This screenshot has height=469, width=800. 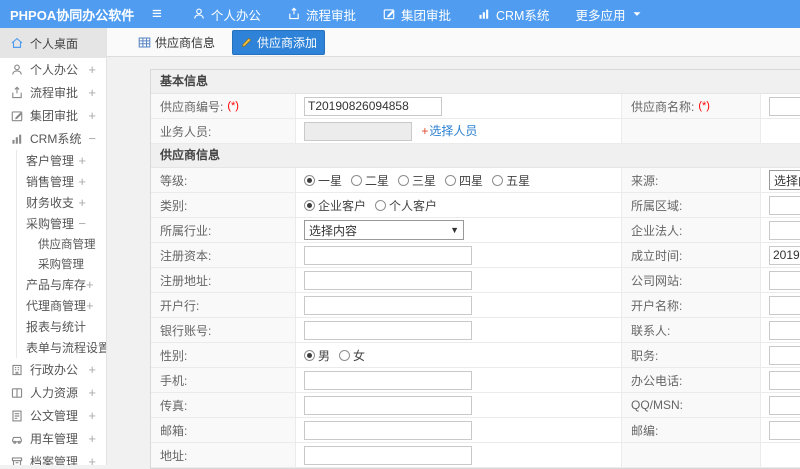 I want to click on tab-label: 供应商信息, so click(x=185, y=42).